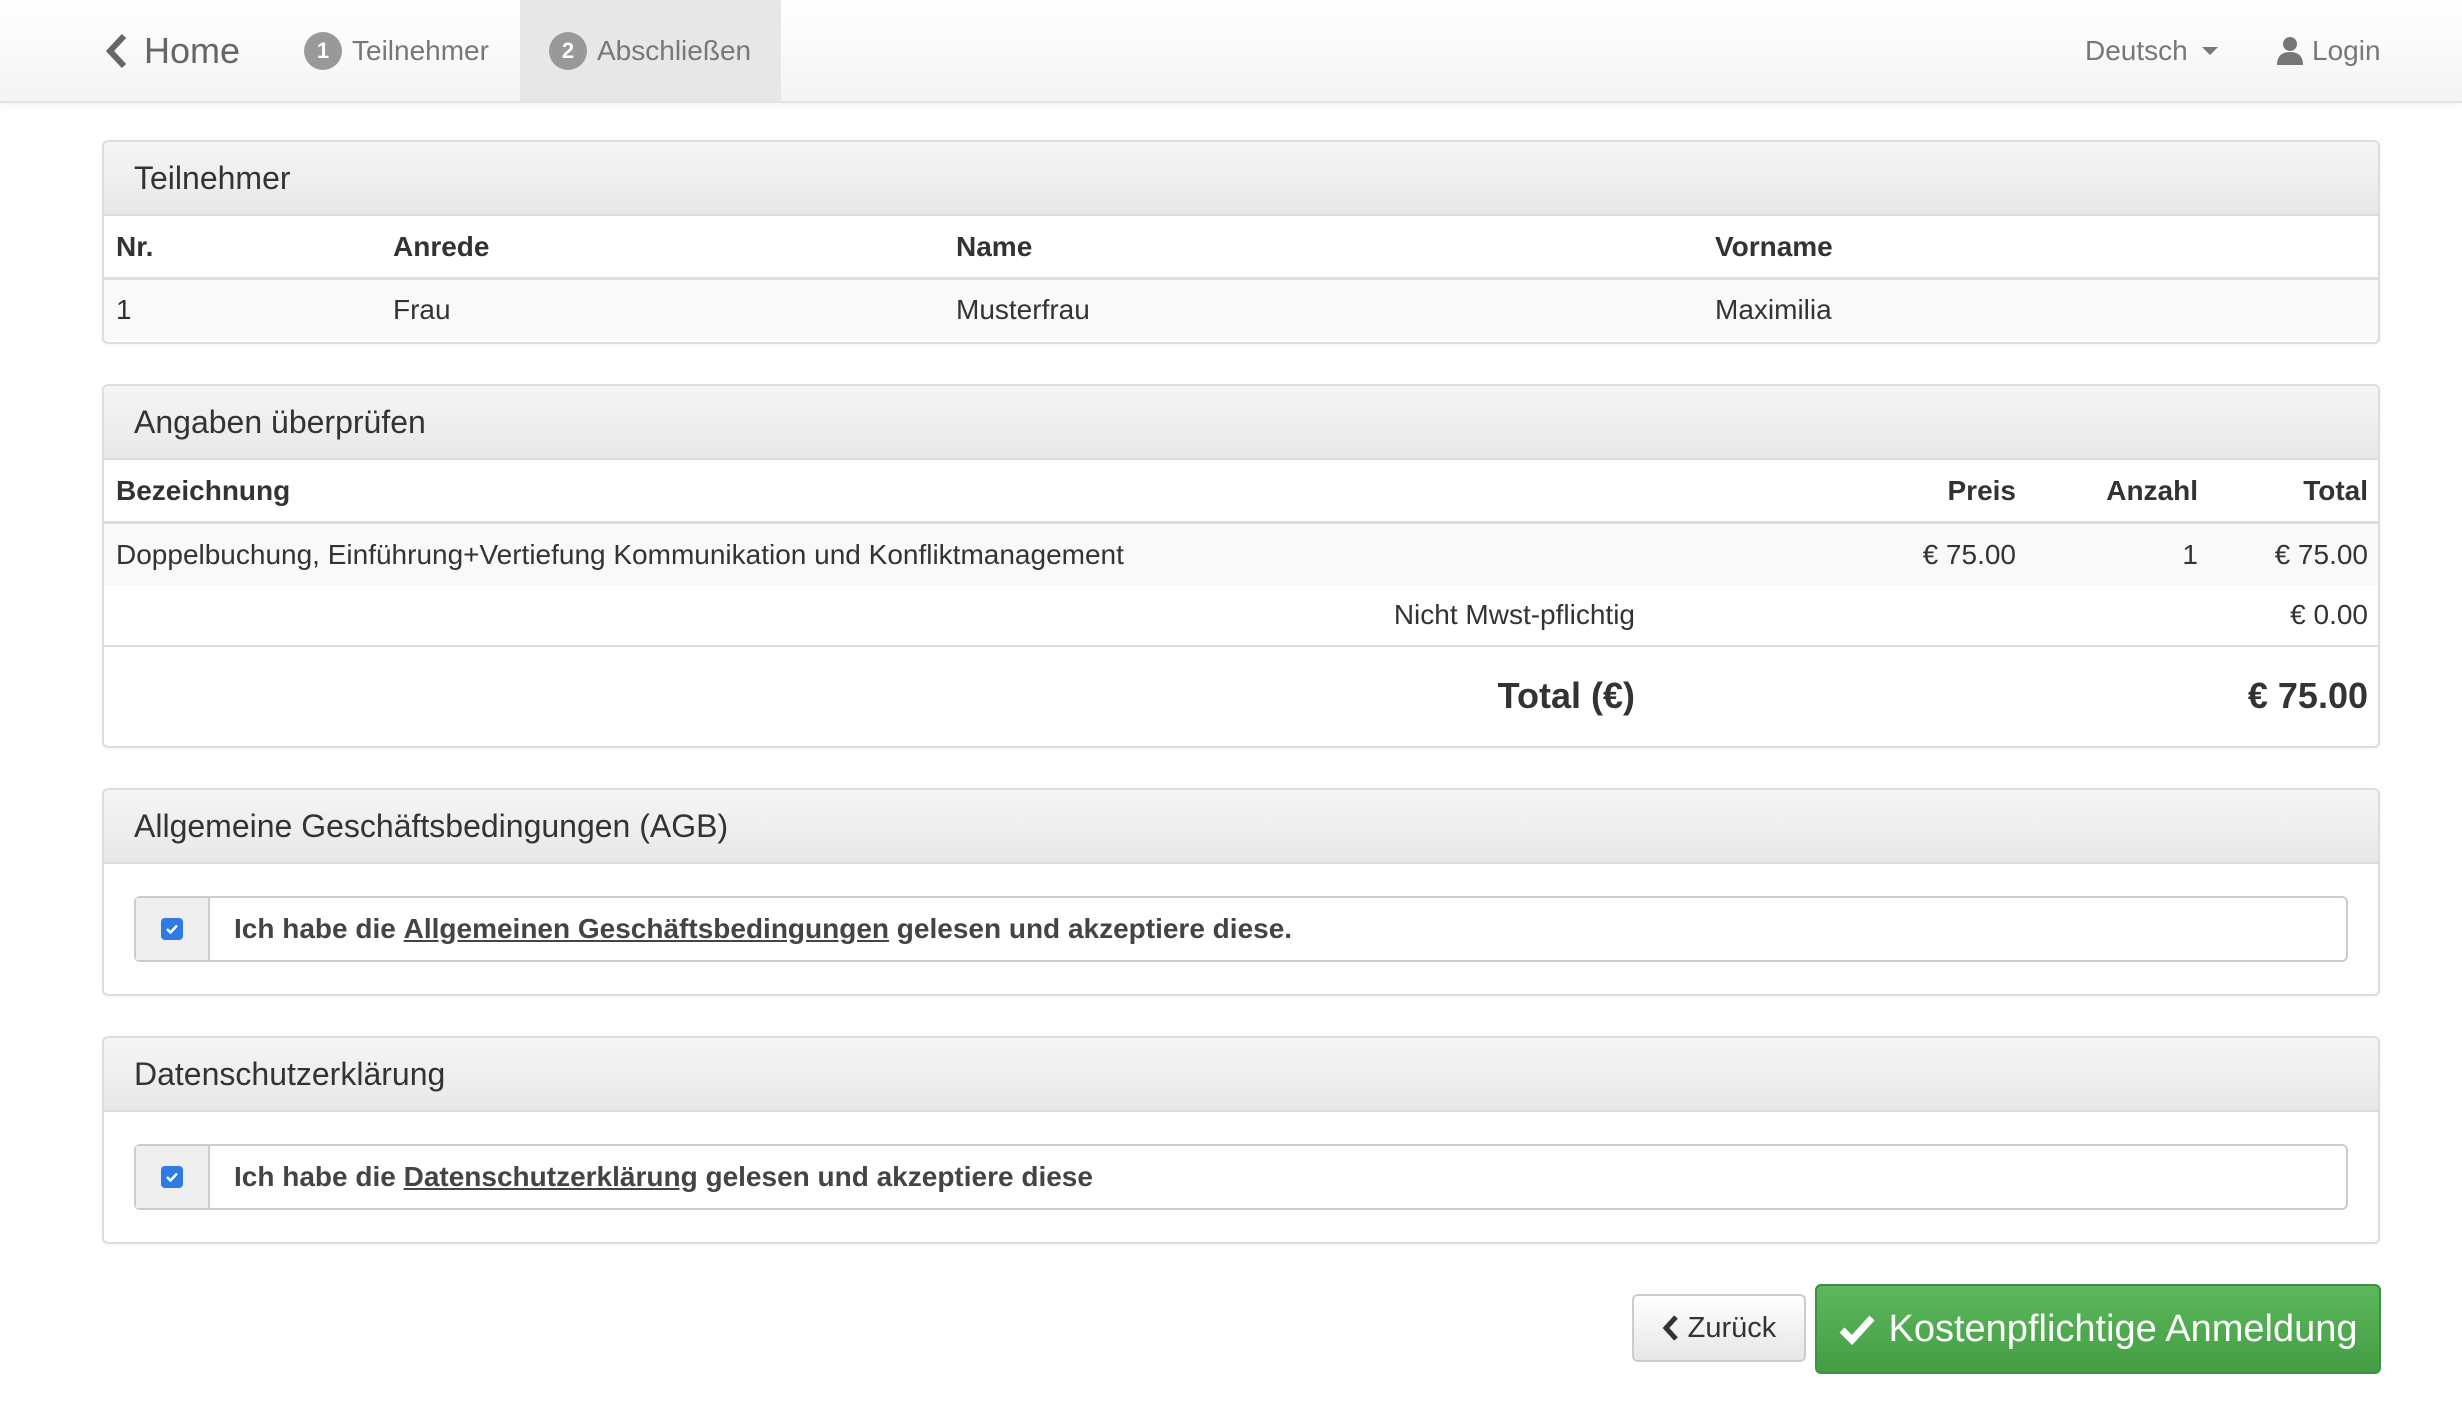 This screenshot has width=2462, height=1424. I want to click on submit-button-label: Kostenpflichtige Anmeldung, so click(2123, 1328).